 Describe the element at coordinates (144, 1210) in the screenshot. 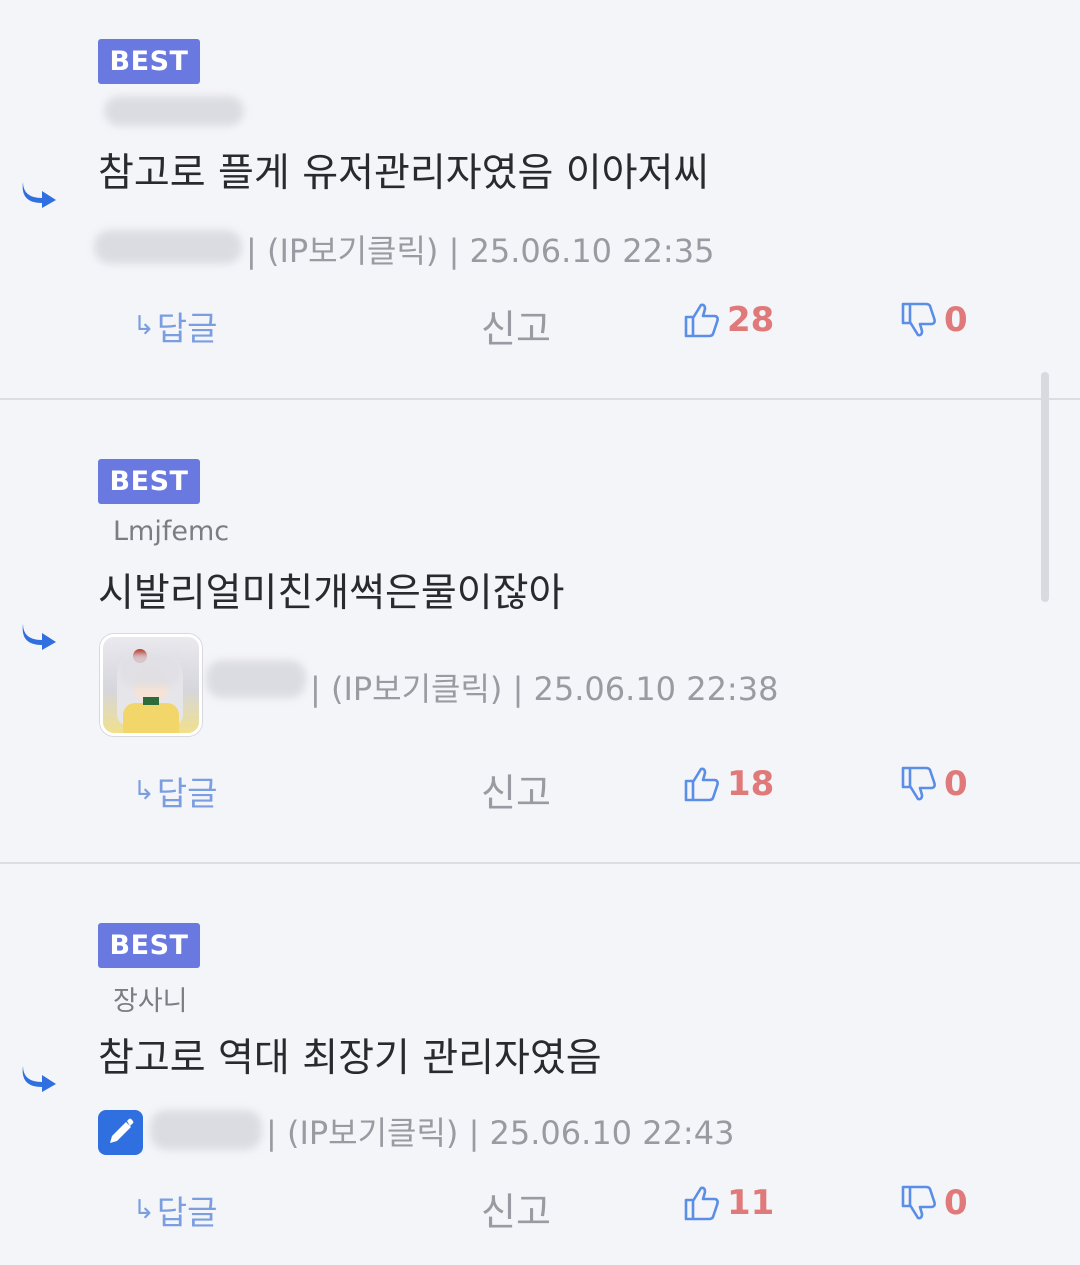

I see `reply-small-arrow-icon: ↳` at that location.